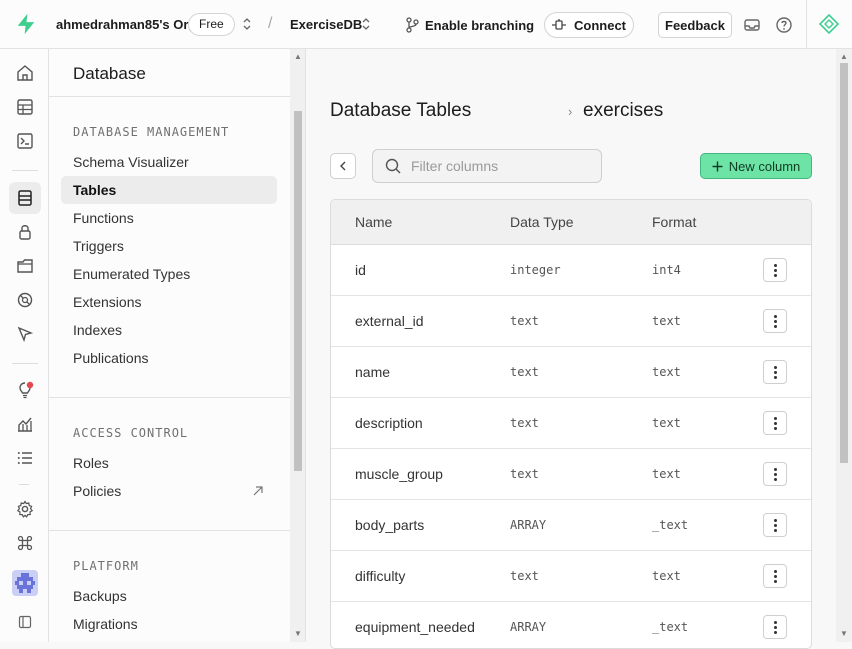  What do you see at coordinates (169, 246) in the screenshot?
I see `menu-item-triggers: Triggers` at bounding box center [169, 246].